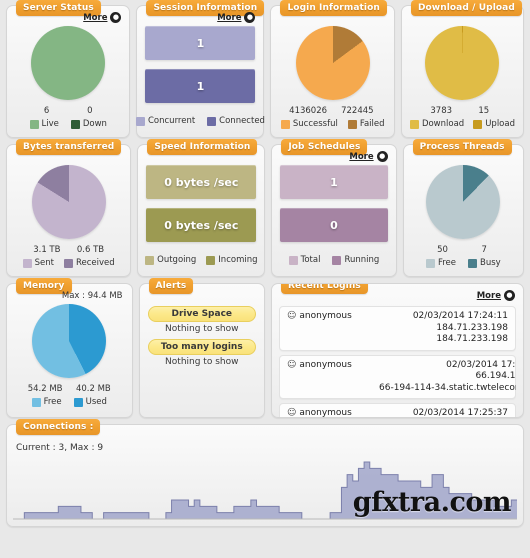 The image size is (530, 558). I want to click on legend-item-incoming: Incoming, so click(232, 260).